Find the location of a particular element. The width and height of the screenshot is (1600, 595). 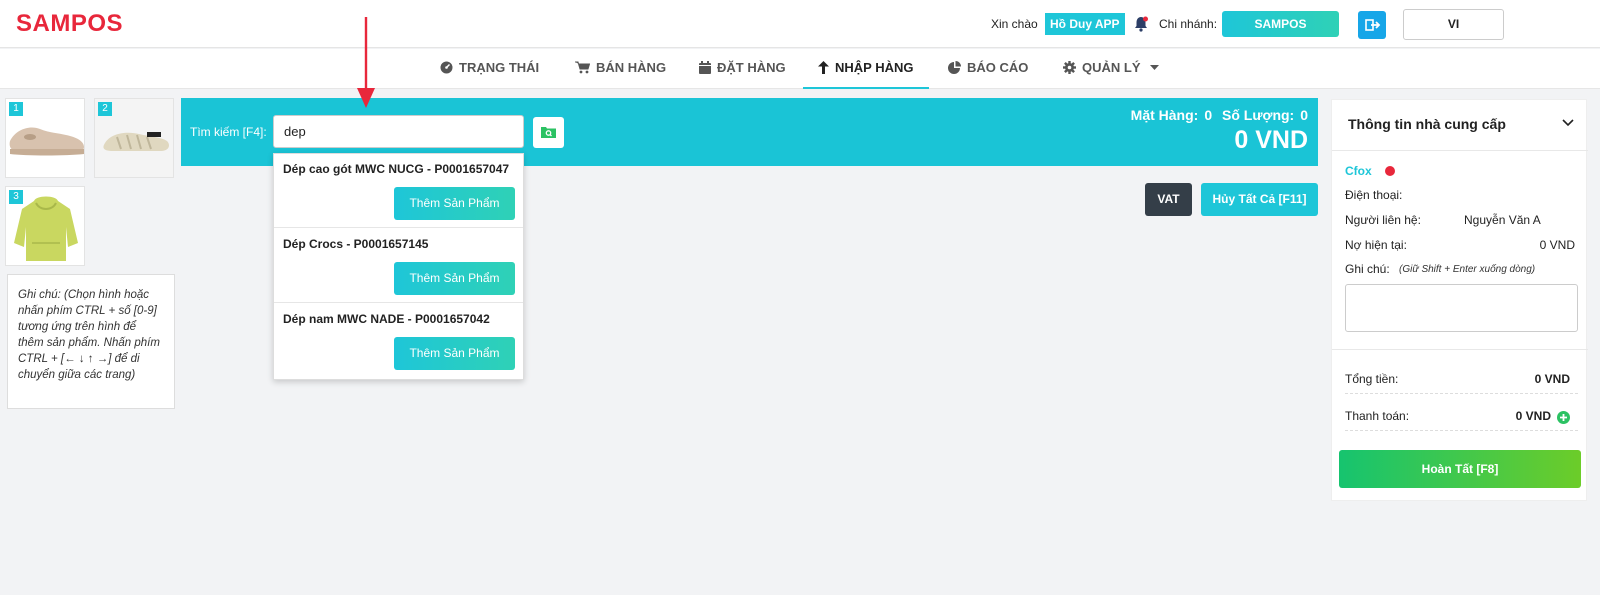

gear-icon is located at coordinates (1069, 67).